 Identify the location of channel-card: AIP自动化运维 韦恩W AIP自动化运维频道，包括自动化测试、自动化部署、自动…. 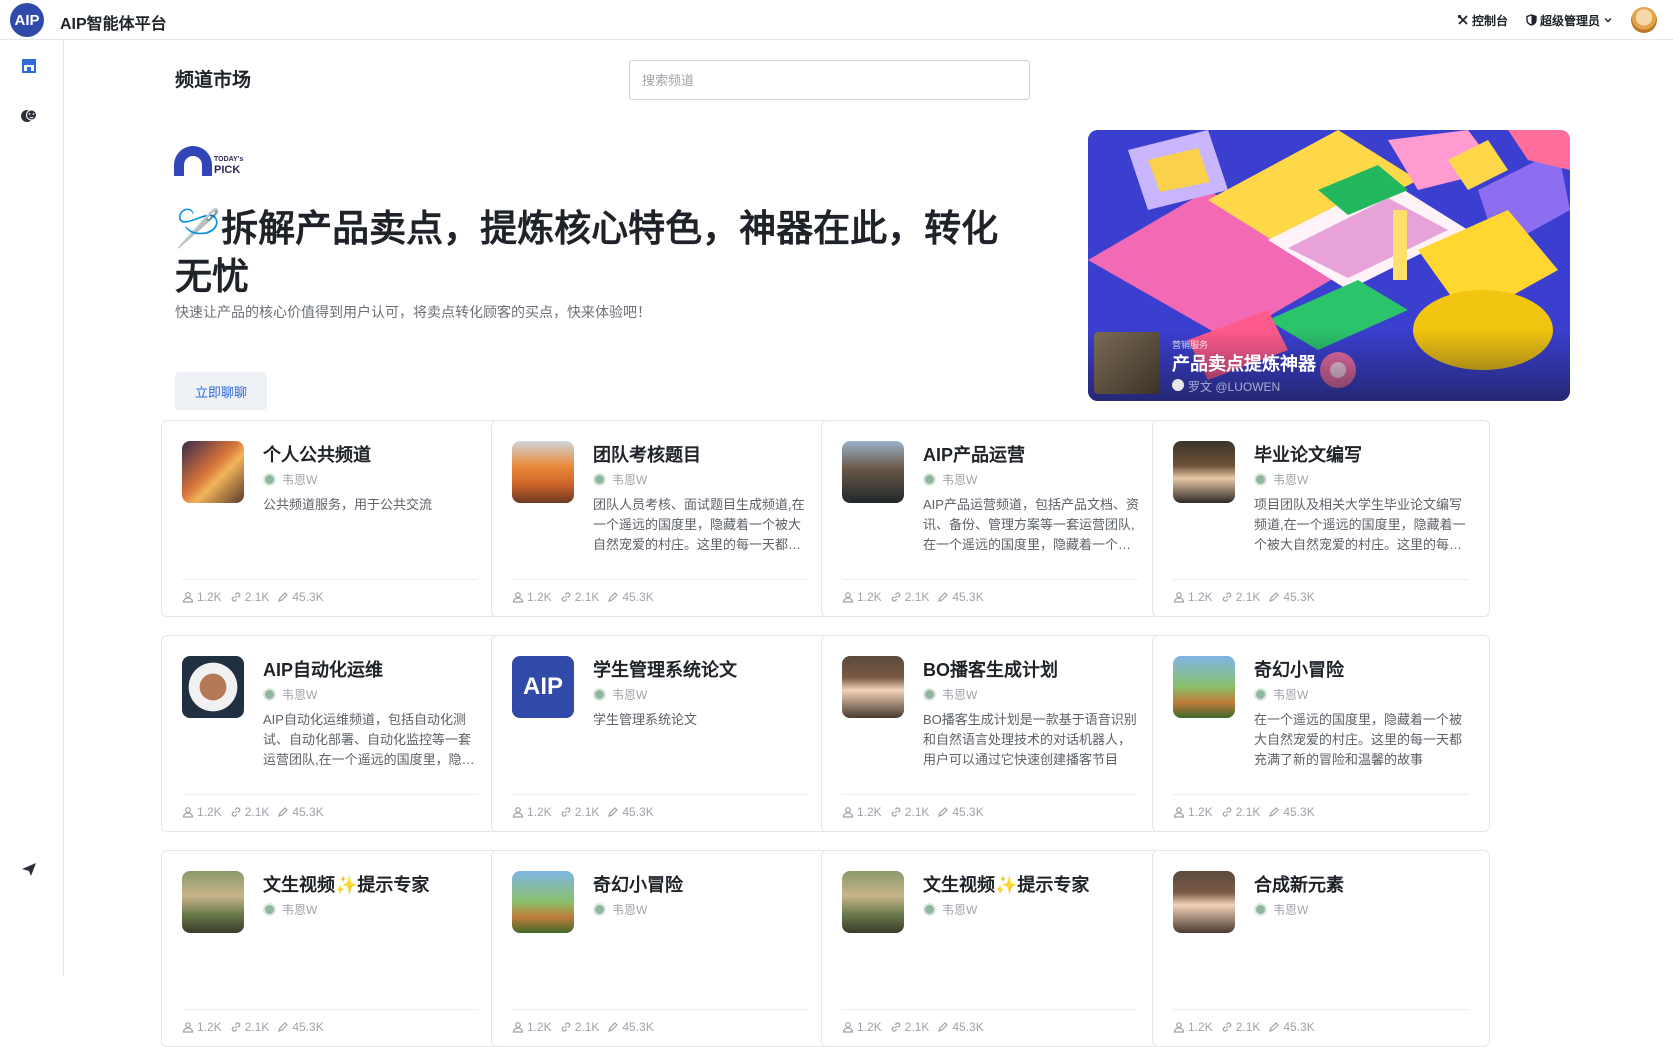
(330, 733).